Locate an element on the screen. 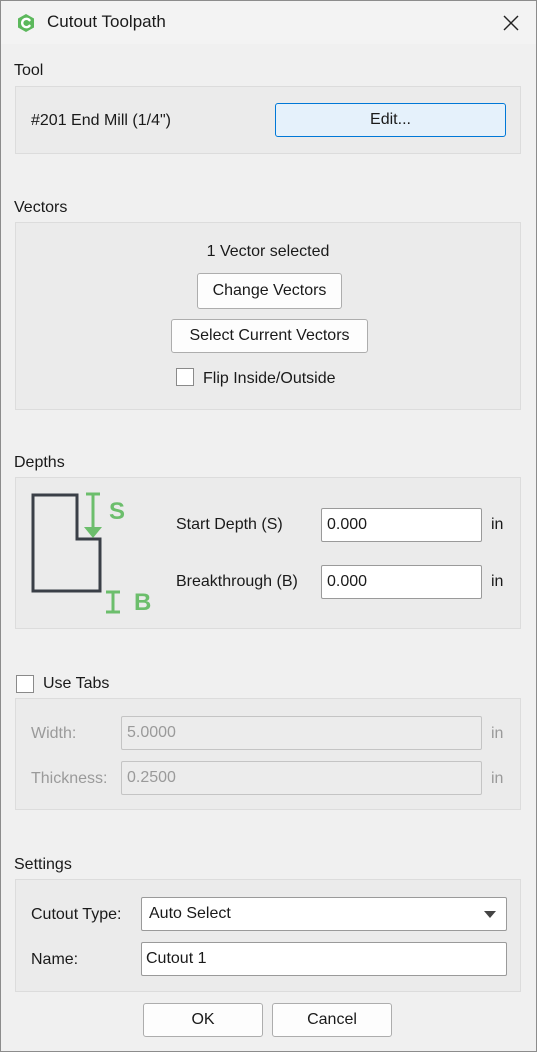 Image resolution: width=537 pixels, height=1052 pixels. flip-inside-outside-checkbox is located at coordinates (185, 377).